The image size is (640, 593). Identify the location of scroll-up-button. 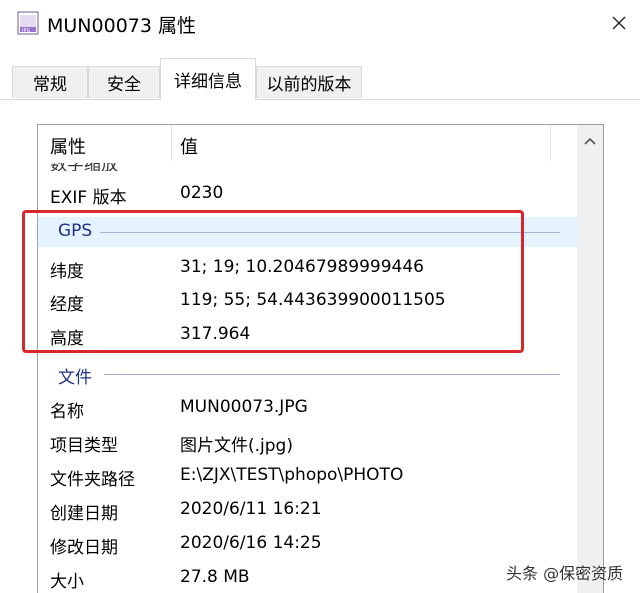
(590, 141).